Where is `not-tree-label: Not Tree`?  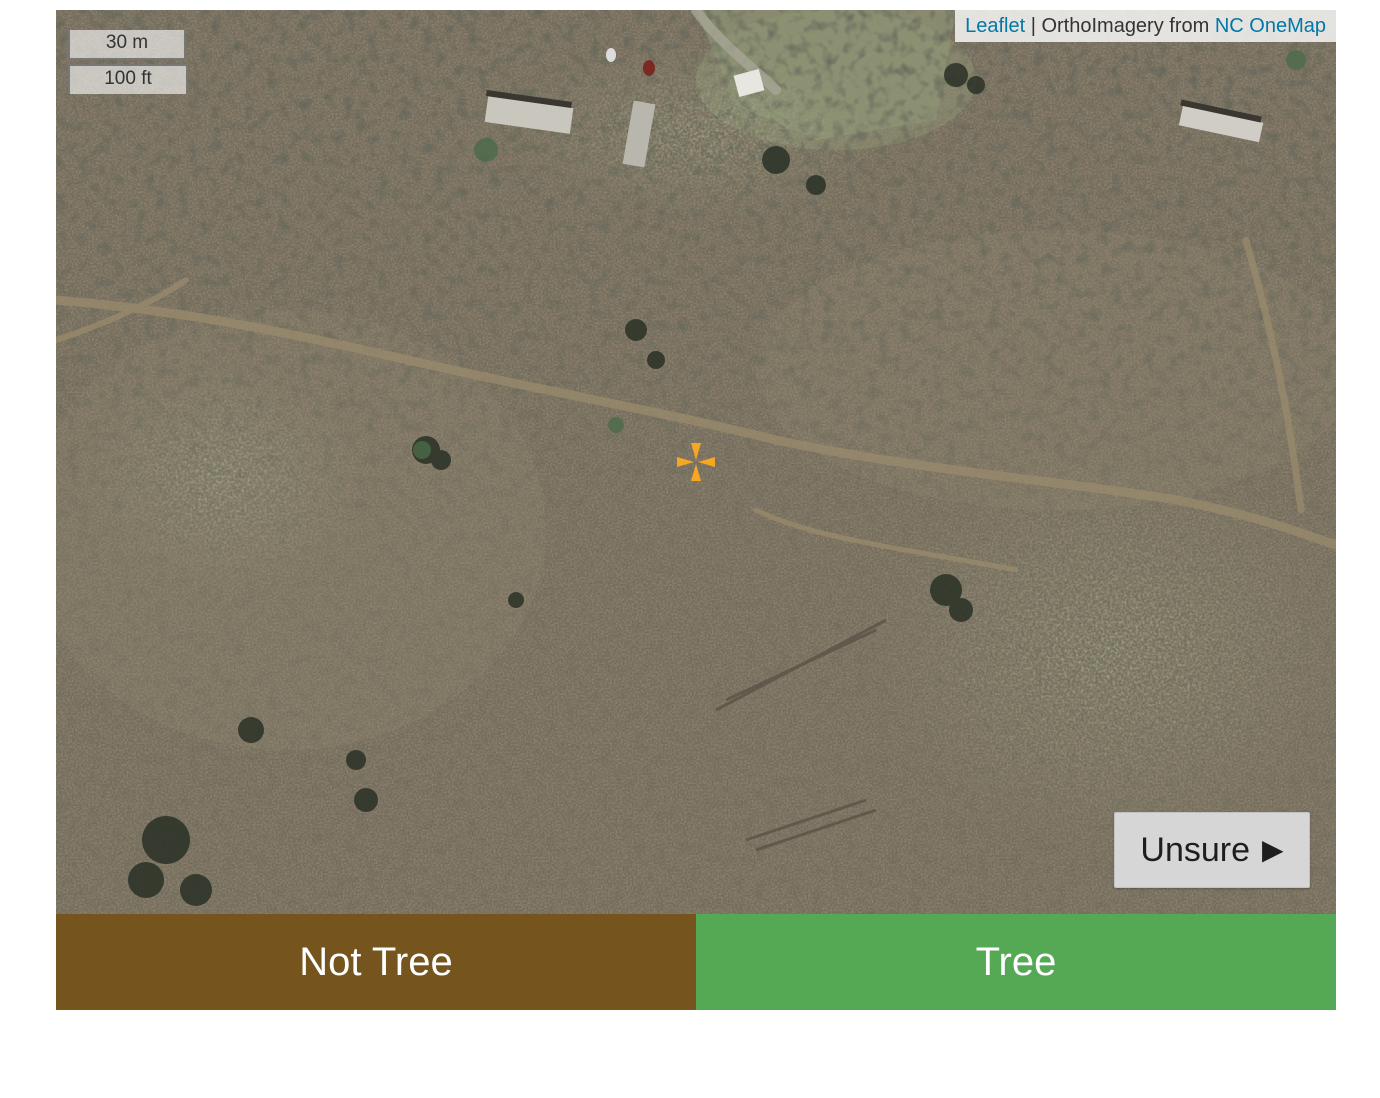 not-tree-label: Not Tree is located at coordinates (376, 961).